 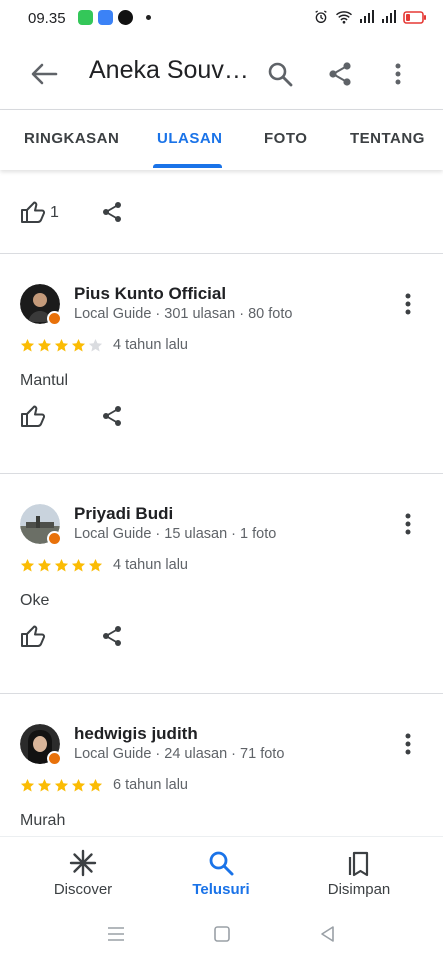 I want to click on app-bar: Aneka Souvenir, so click(x=221, y=74).